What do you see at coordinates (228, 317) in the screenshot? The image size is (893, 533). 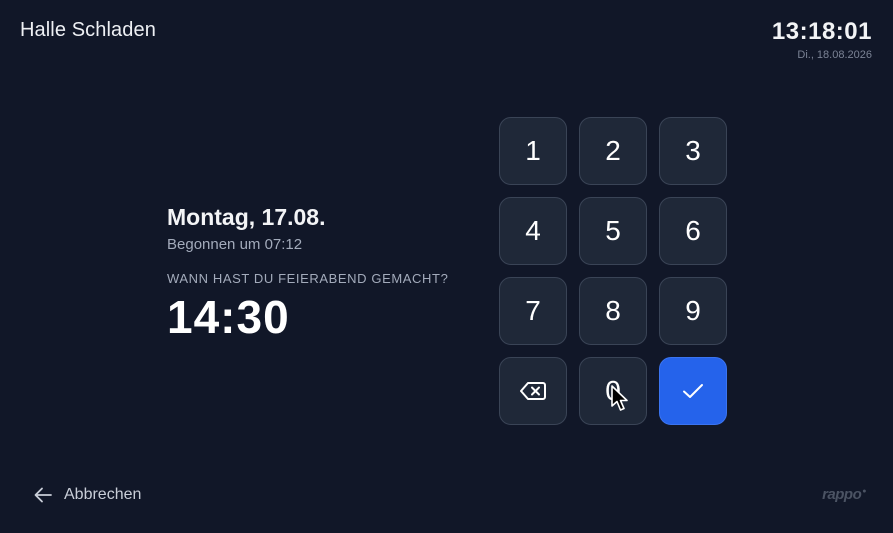 I see `entry-time-value: 14:30` at bounding box center [228, 317].